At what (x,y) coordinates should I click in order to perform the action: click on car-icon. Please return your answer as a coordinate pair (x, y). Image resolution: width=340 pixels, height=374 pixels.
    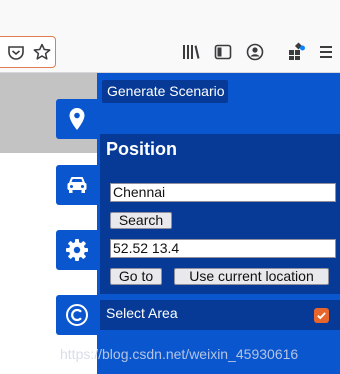
    Looking at the image, I should click on (77, 185).